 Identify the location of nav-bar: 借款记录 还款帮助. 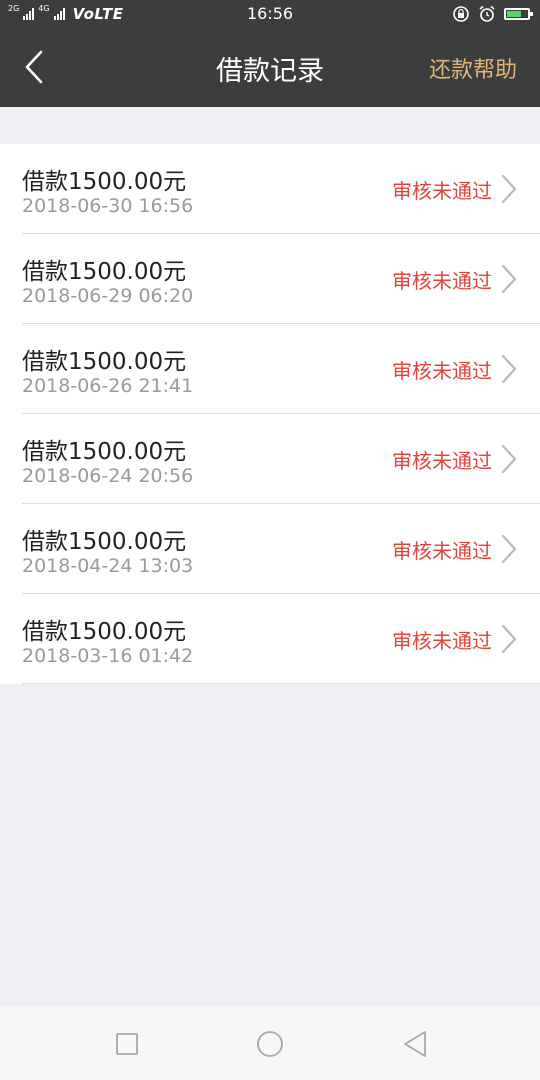
(270, 67).